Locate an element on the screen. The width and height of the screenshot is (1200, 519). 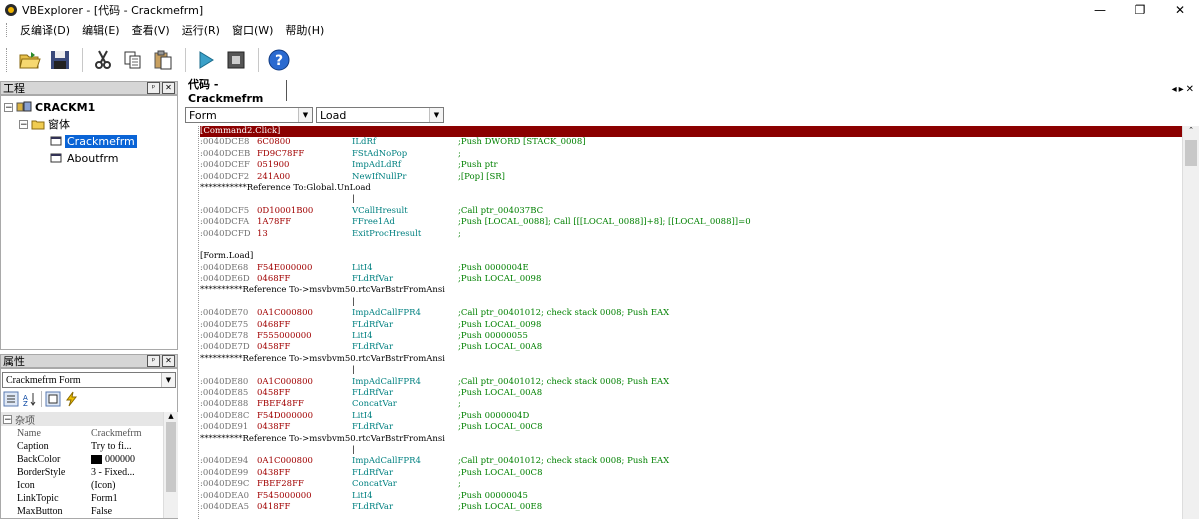
procedure-combo: Load ▼ is located at coordinates (380, 115).